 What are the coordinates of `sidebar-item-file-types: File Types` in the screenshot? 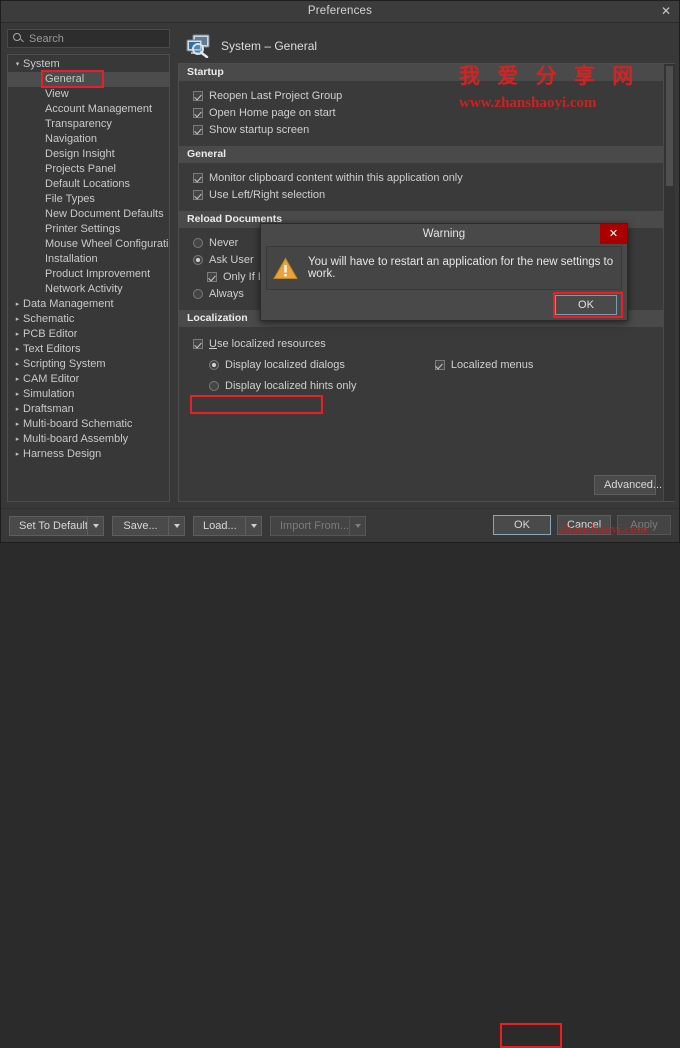 It's located at (88, 199).